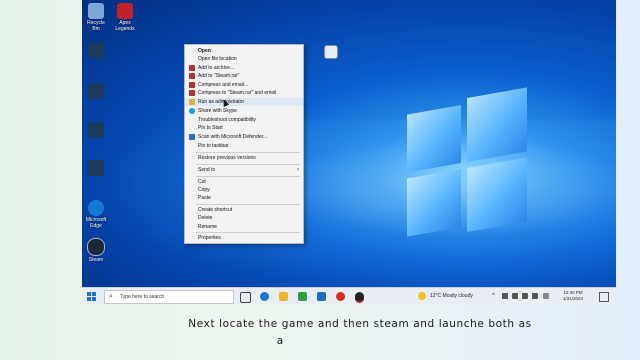 The image size is (640, 360). Describe the element at coordinates (321, 296) in the screenshot. I see `mail-icon` at that location.